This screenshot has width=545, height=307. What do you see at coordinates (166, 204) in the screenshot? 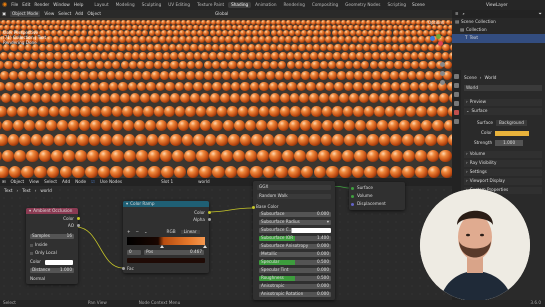
I see `ramp-node-header: ▾ Color Ramp` at bounding box center [166, 204].